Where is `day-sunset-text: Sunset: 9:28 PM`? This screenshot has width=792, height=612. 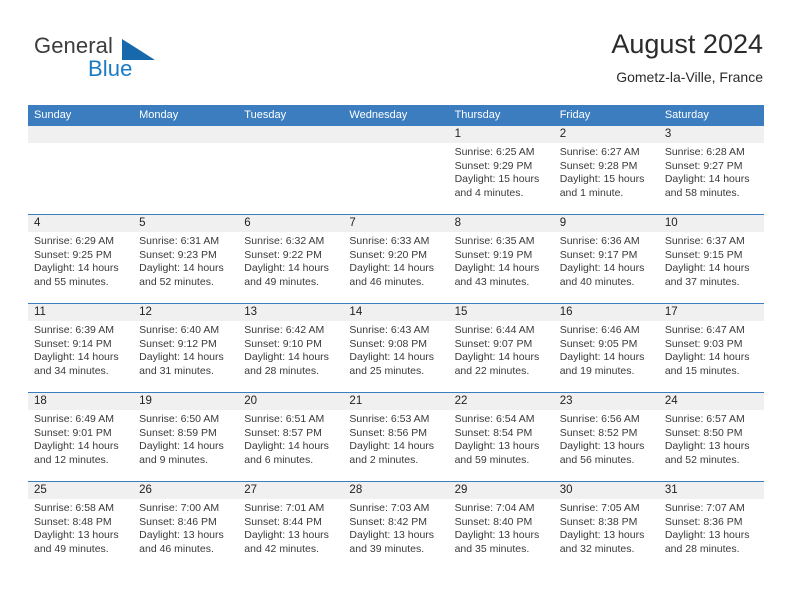
day-sunset-text: Sunset: 9:28 PM is located at coordinates (598, 165).